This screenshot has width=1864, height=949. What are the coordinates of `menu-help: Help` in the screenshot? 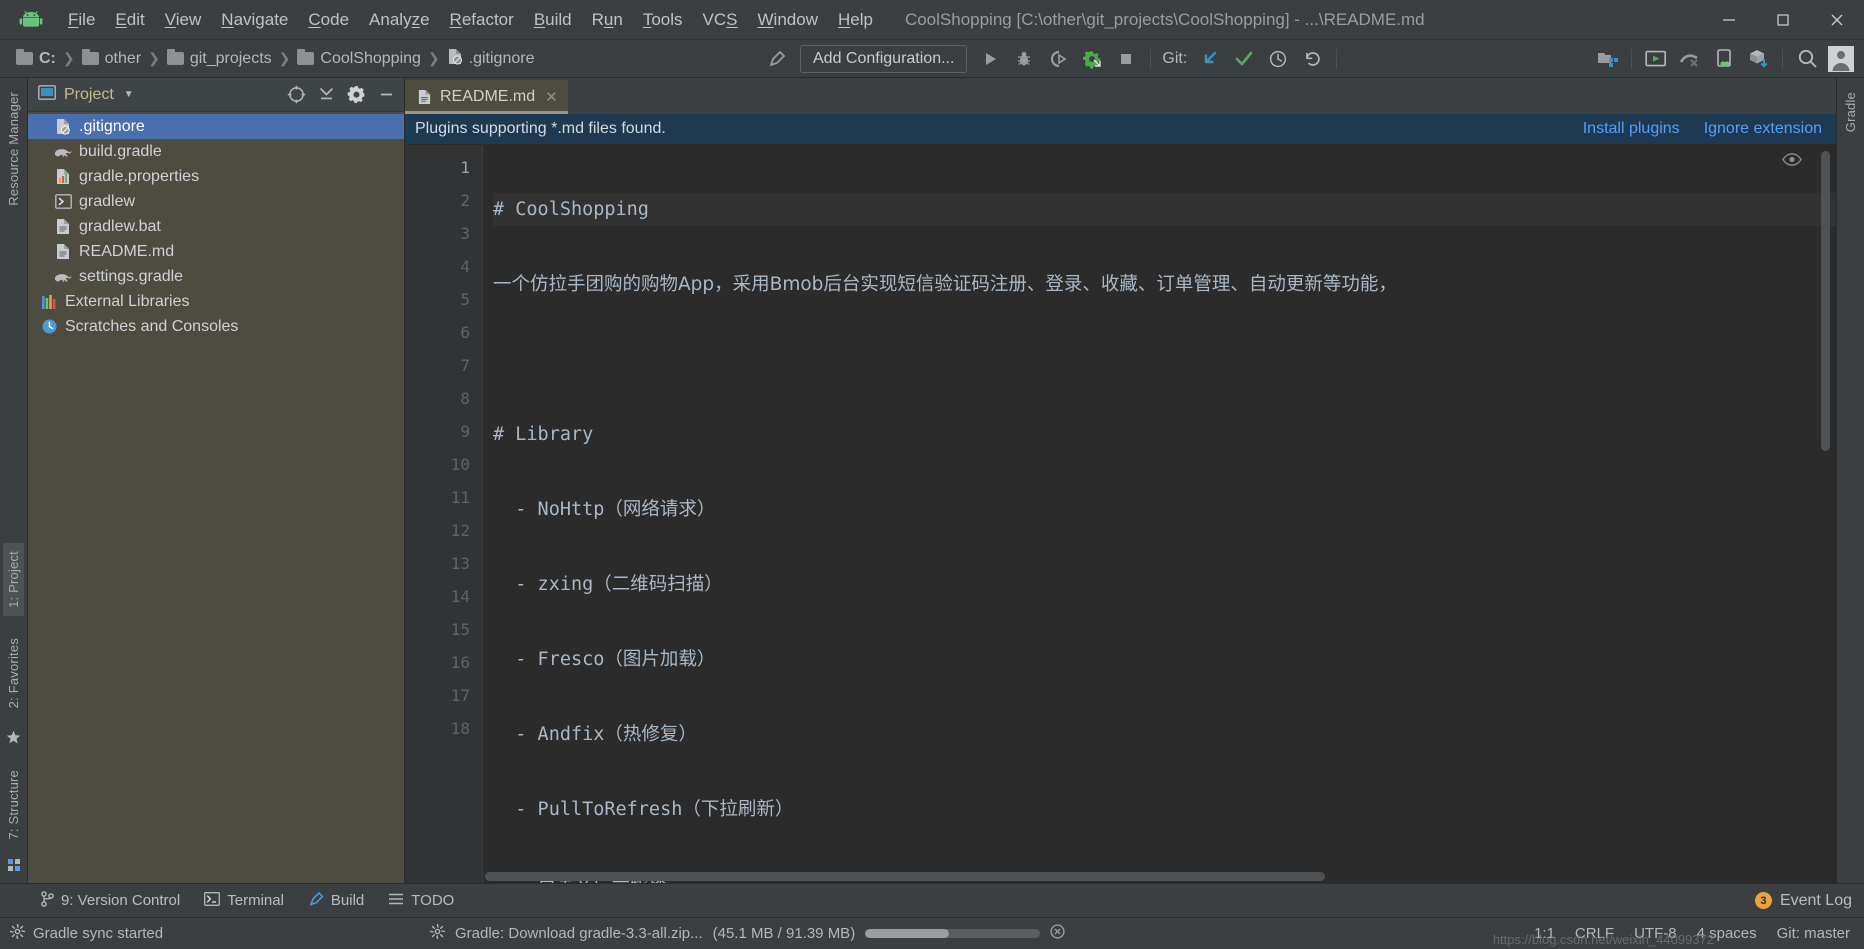 It's located at (855, 20).